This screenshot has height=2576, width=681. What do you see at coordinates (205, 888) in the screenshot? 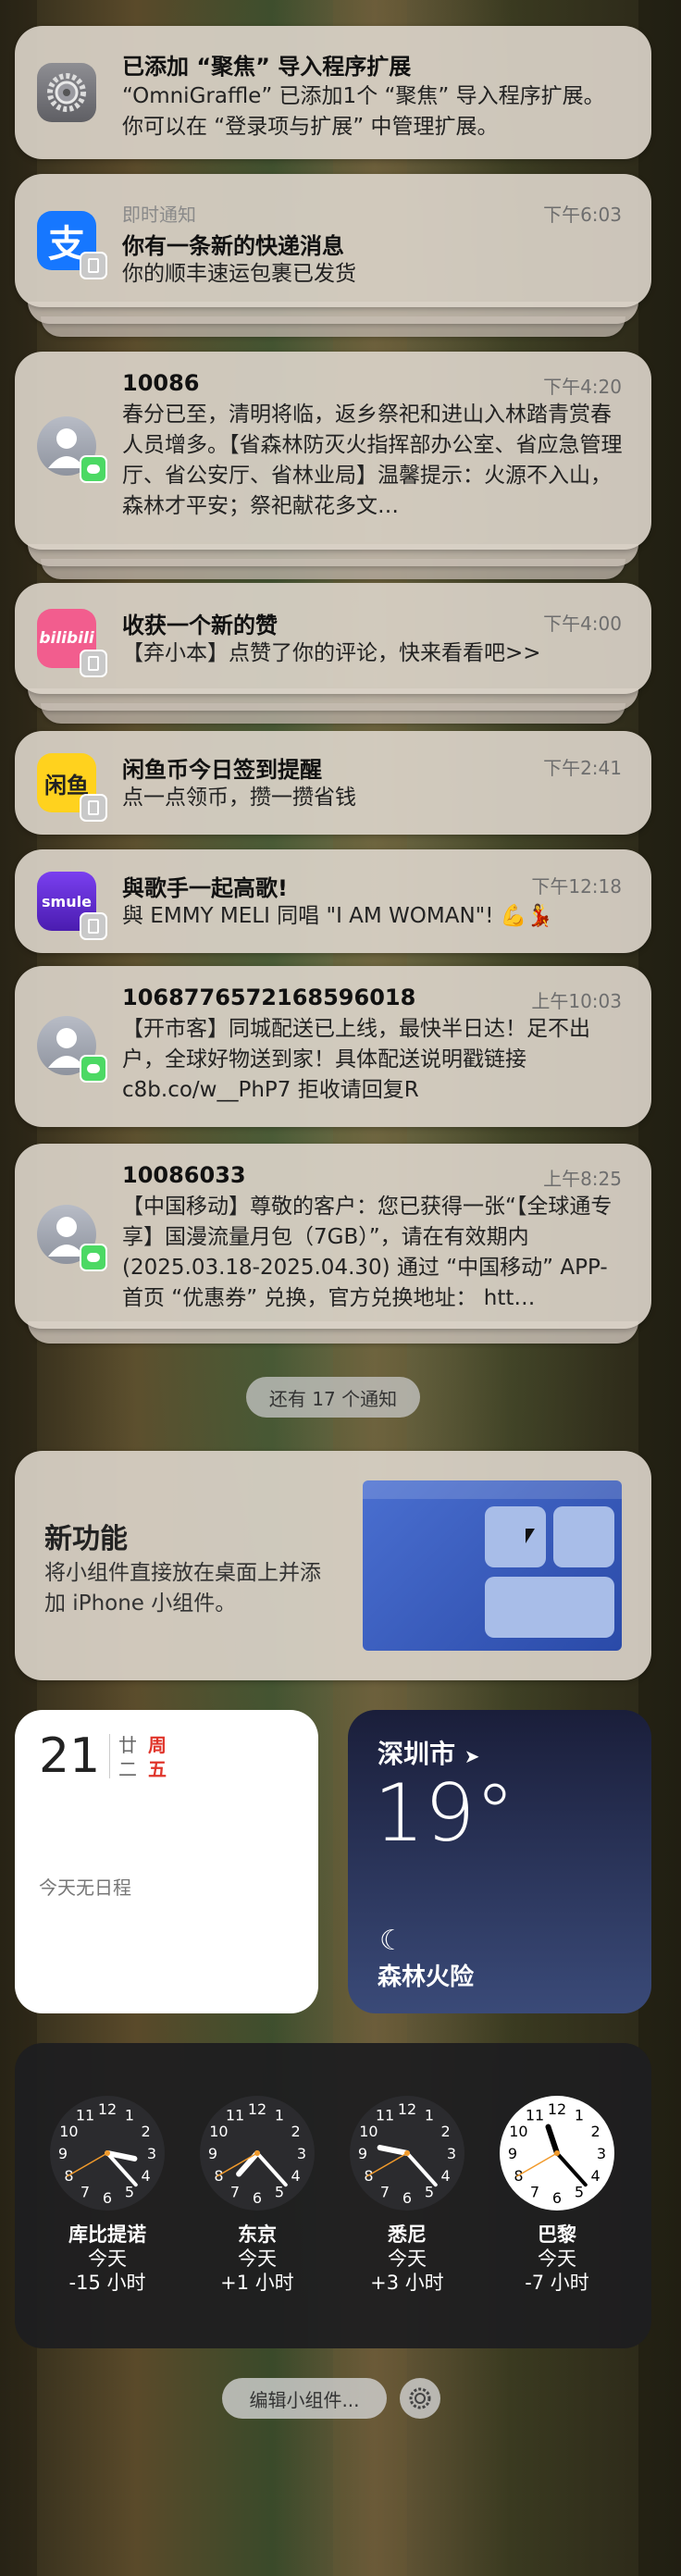
I see `notification-title: 與歌手一起高歌!` at bounding box center [205, 888].